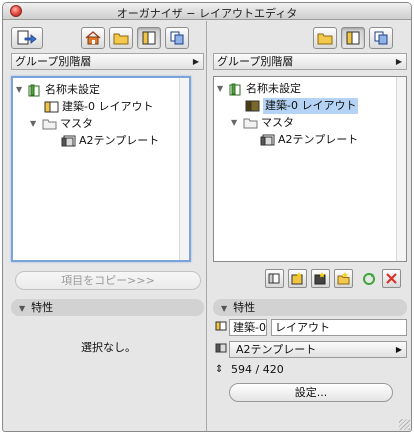 This screenshot has width=414, height=434. What do you see at coordinates (248, 327) in the screenshot?
I see `layout-id-field: 建築-0` at bounding box center [248, 327].